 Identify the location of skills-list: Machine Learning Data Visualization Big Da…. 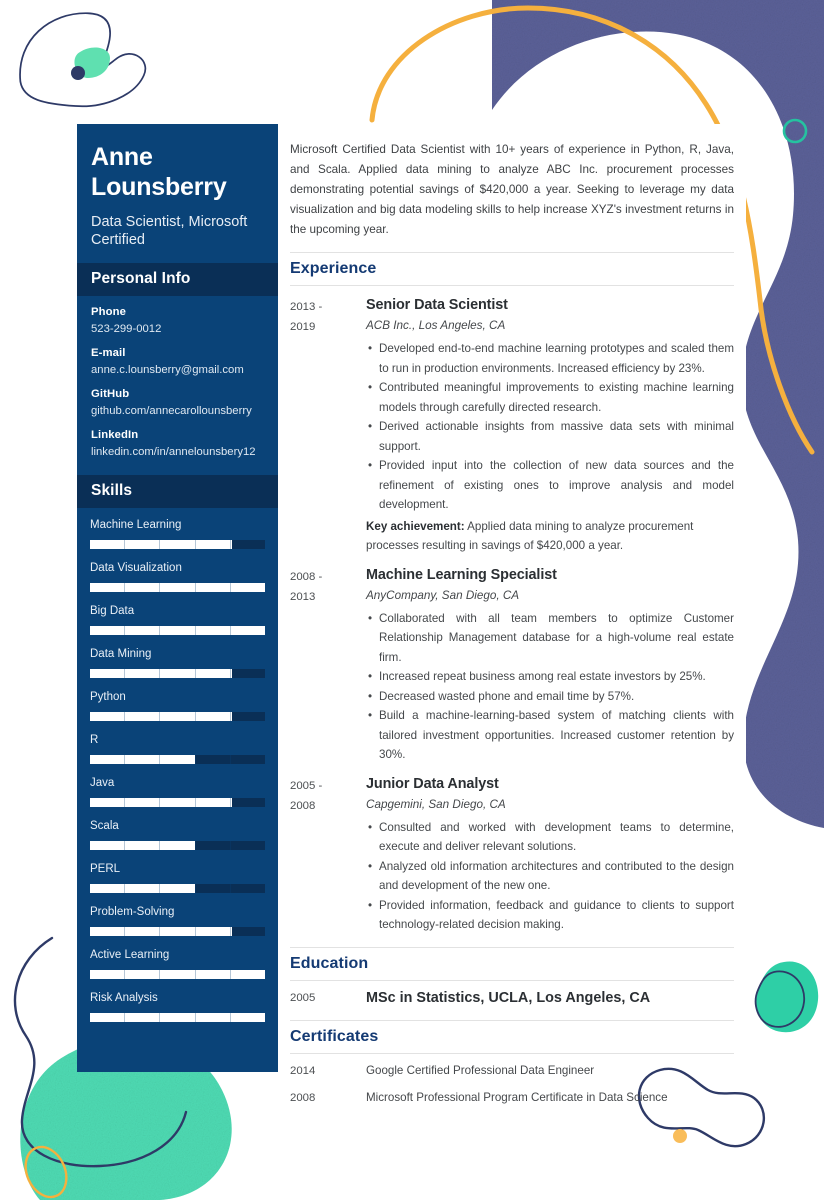
(177, 765).